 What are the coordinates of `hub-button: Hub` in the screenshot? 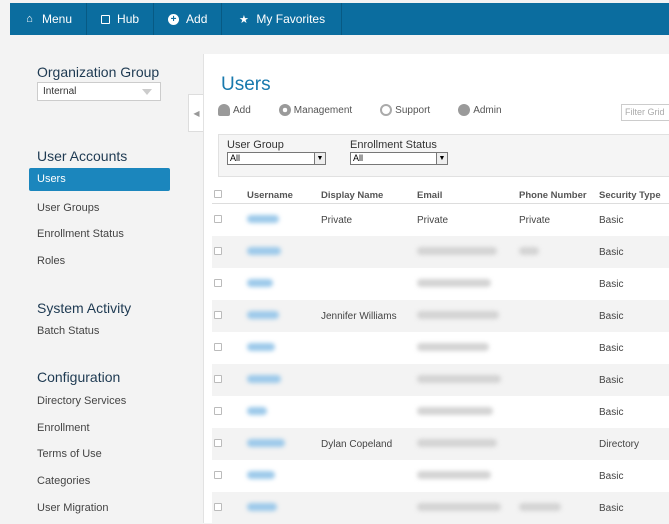 It's located at (121, 19).